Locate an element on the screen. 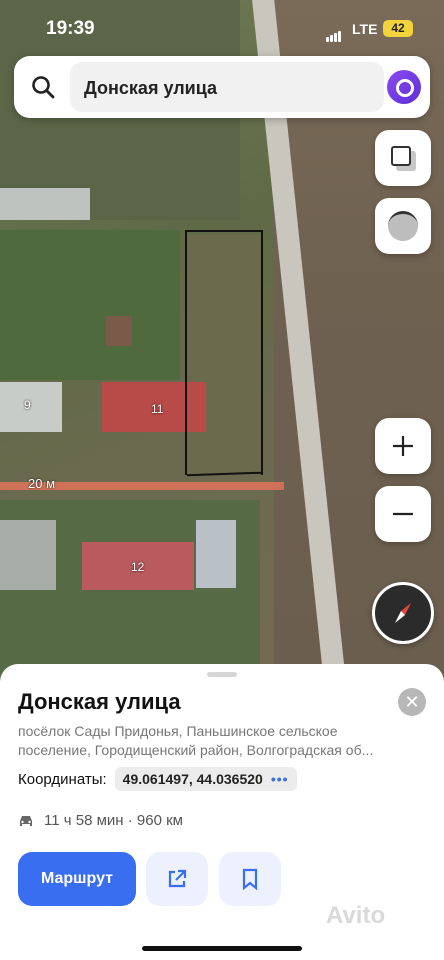 This screenshot has height=960, width=444. search-query: Донская улица is located at coordinates (151, 88).